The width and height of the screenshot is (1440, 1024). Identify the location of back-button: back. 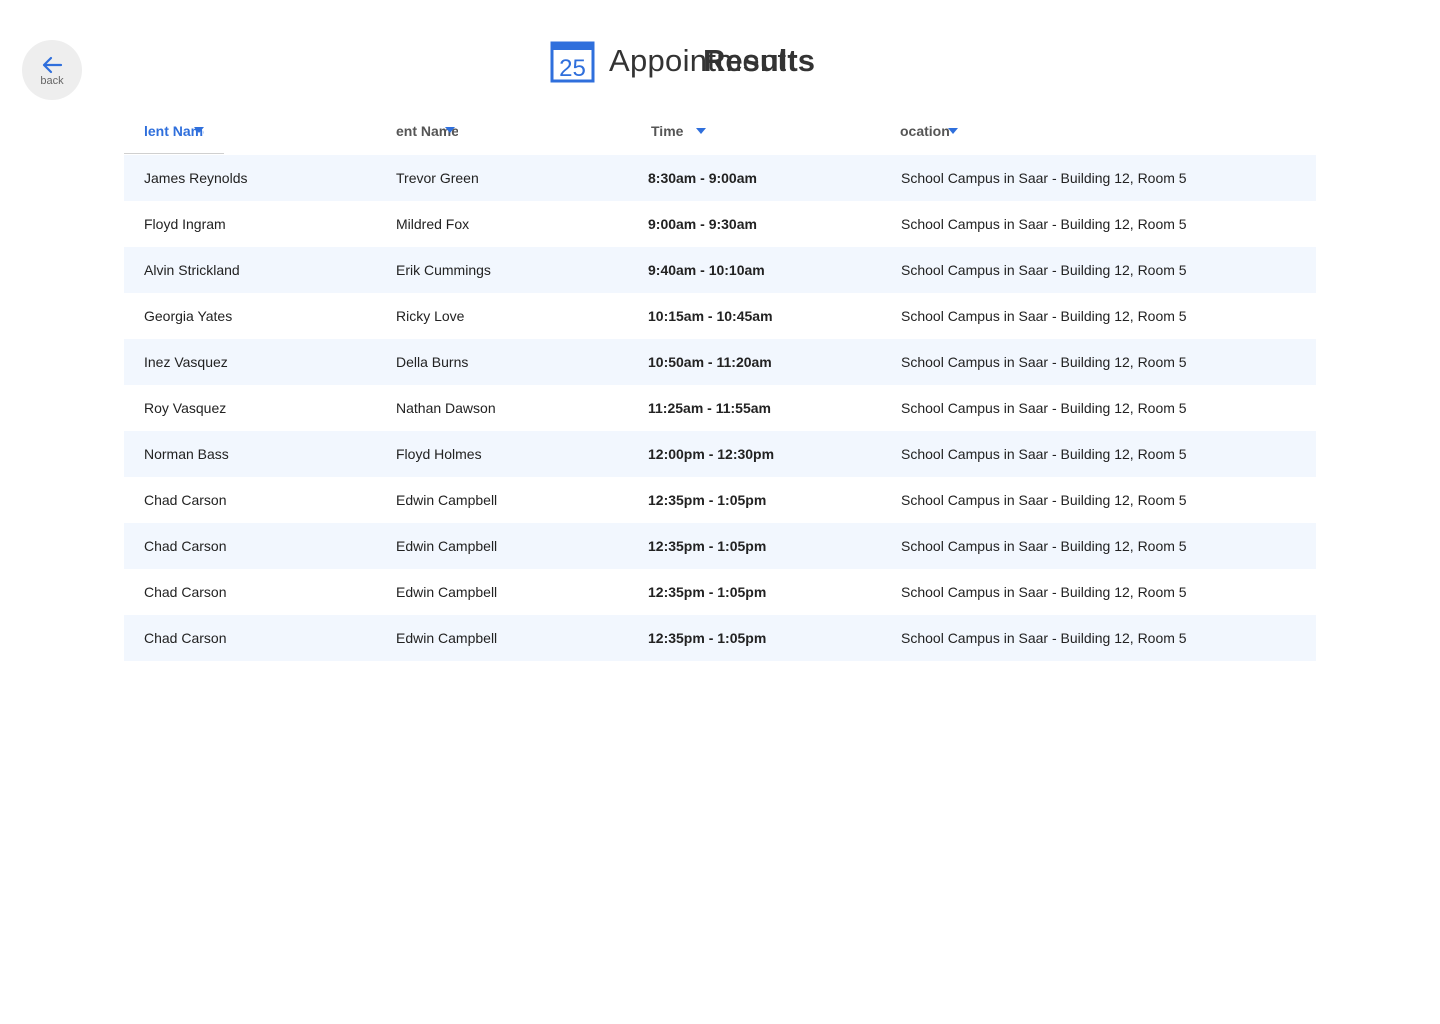
(52, 70).